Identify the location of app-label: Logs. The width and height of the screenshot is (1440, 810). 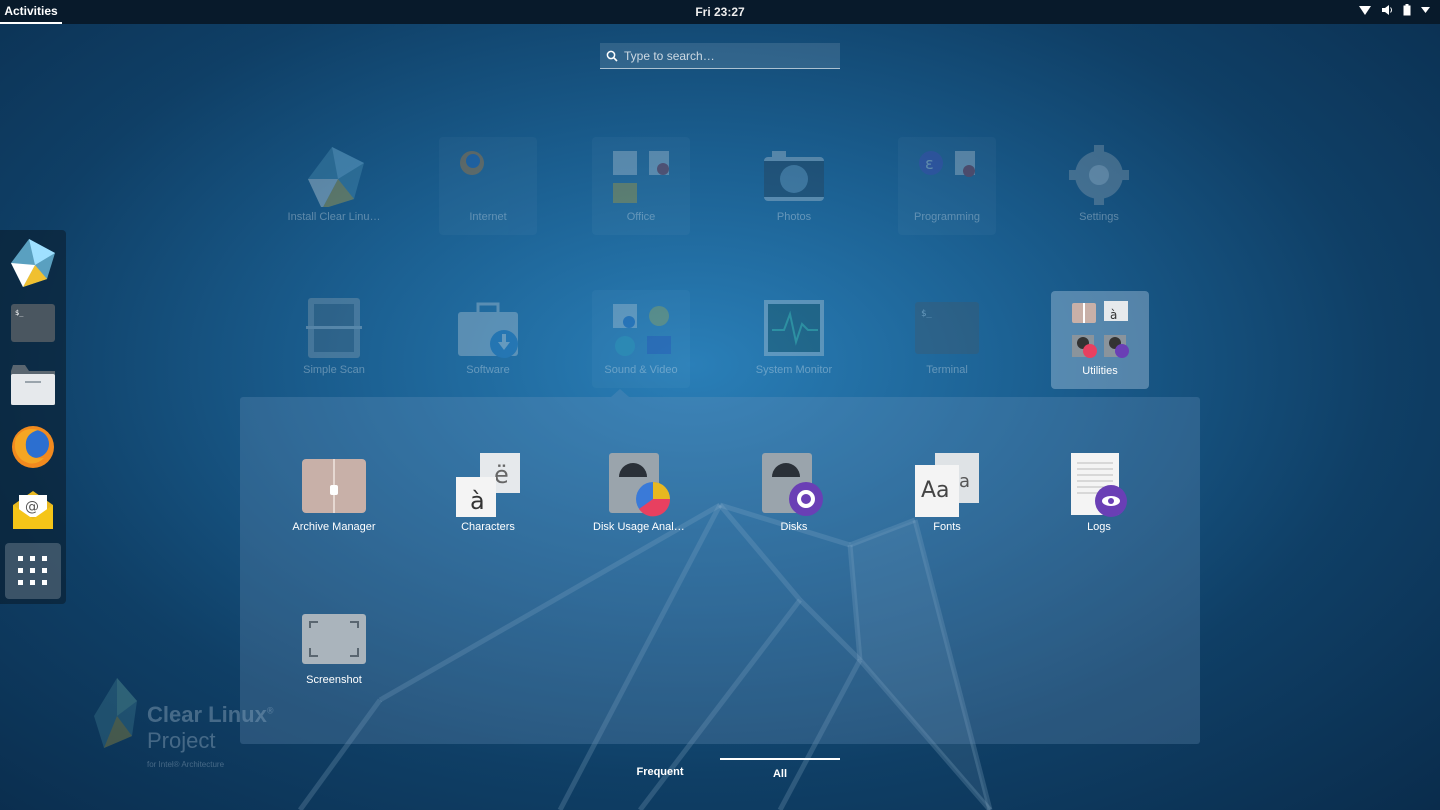
(1099, 527).